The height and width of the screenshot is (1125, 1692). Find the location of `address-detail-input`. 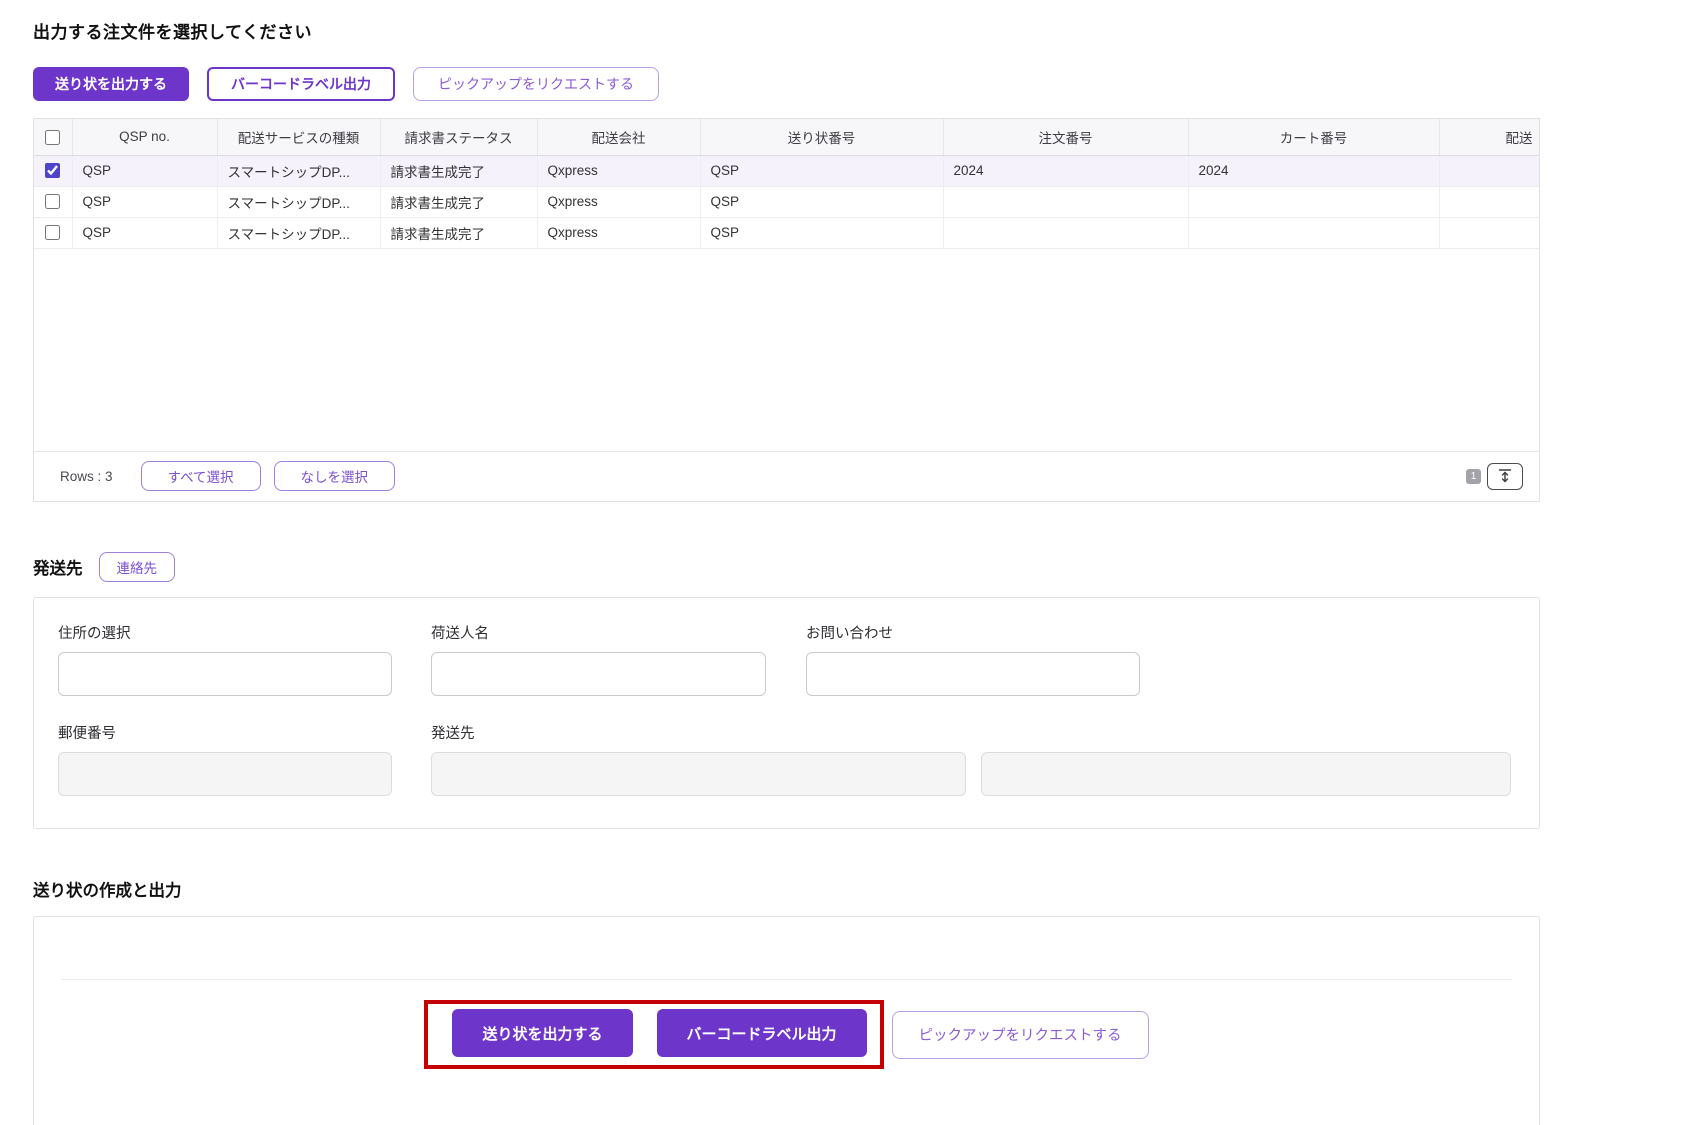

address-detail-input is located at coordinates (1246, 774).